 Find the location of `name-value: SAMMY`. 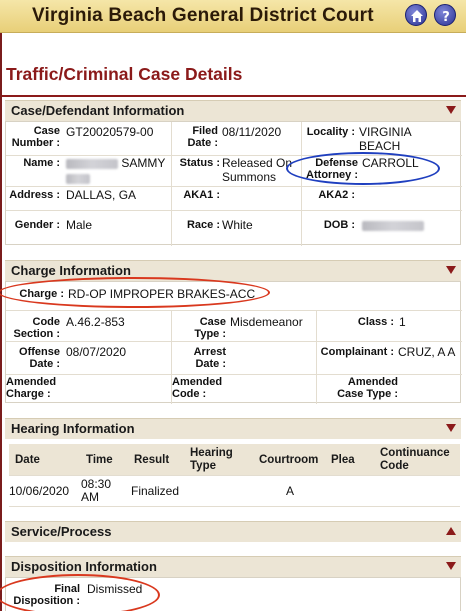

name-value: SAMMY is located at coordinates (117, 170).